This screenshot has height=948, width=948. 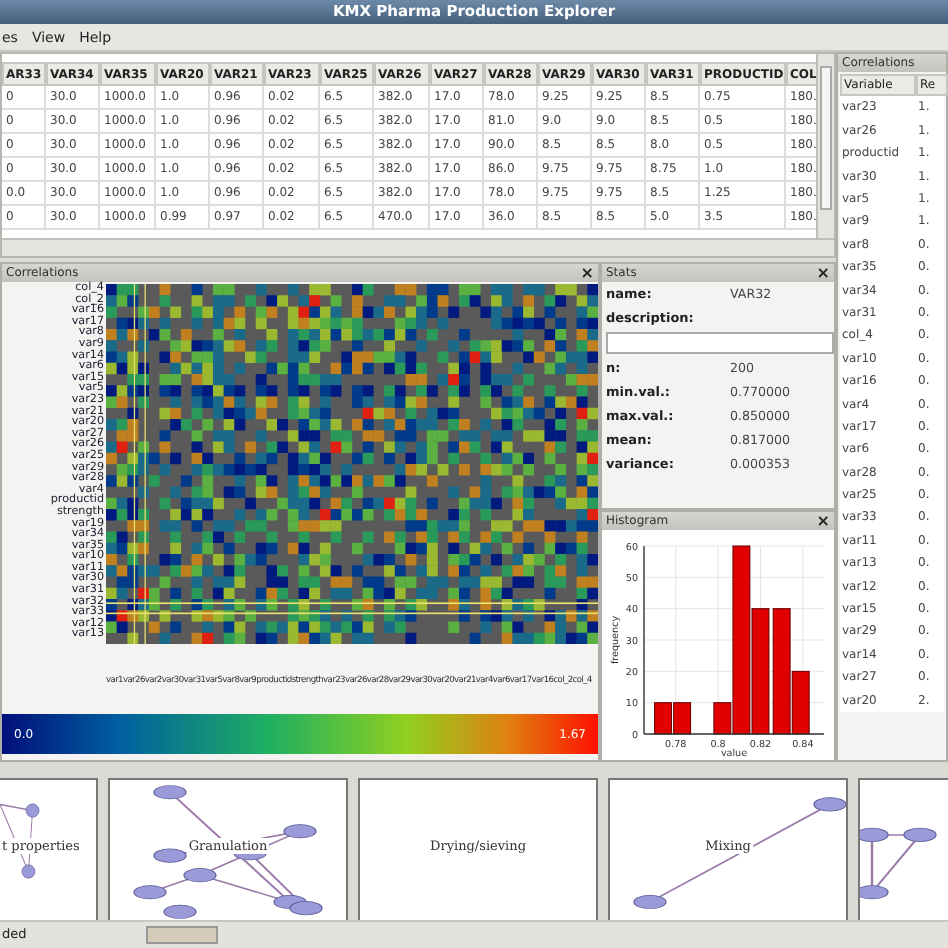 I want to click on description-field, so click(x=720, y=343).